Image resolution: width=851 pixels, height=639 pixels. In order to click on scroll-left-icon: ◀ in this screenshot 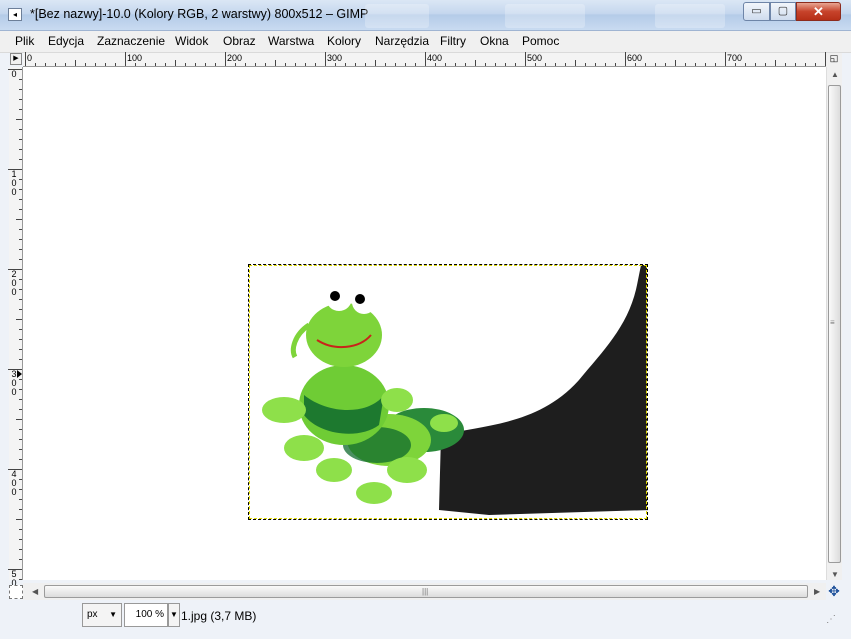, I will do `click(35, 591)`.